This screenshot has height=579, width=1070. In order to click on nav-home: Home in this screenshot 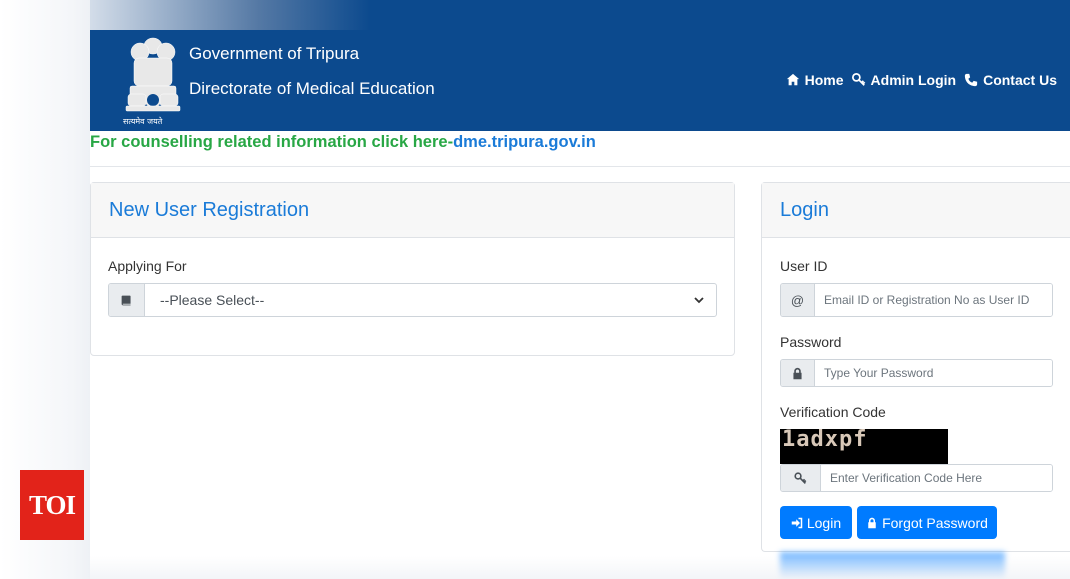, I will do `click(815, 80)`.